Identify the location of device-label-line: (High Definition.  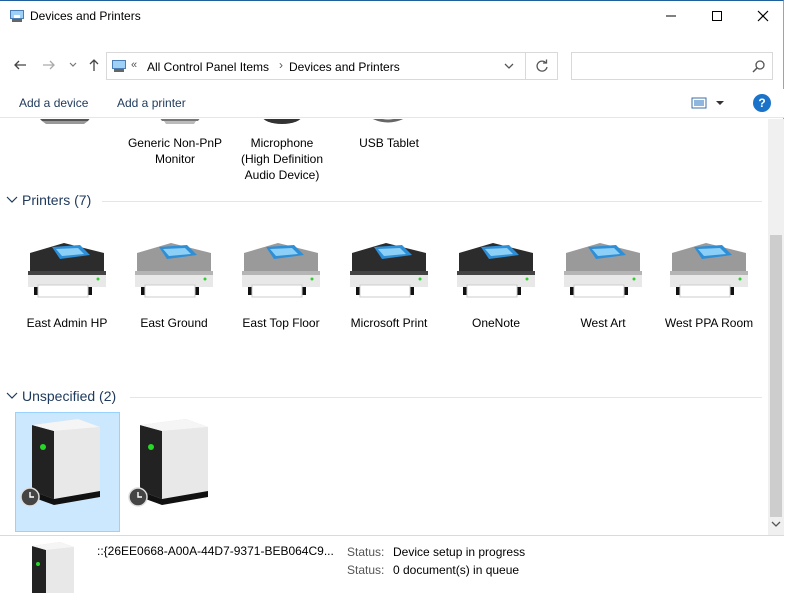
(282, 159).